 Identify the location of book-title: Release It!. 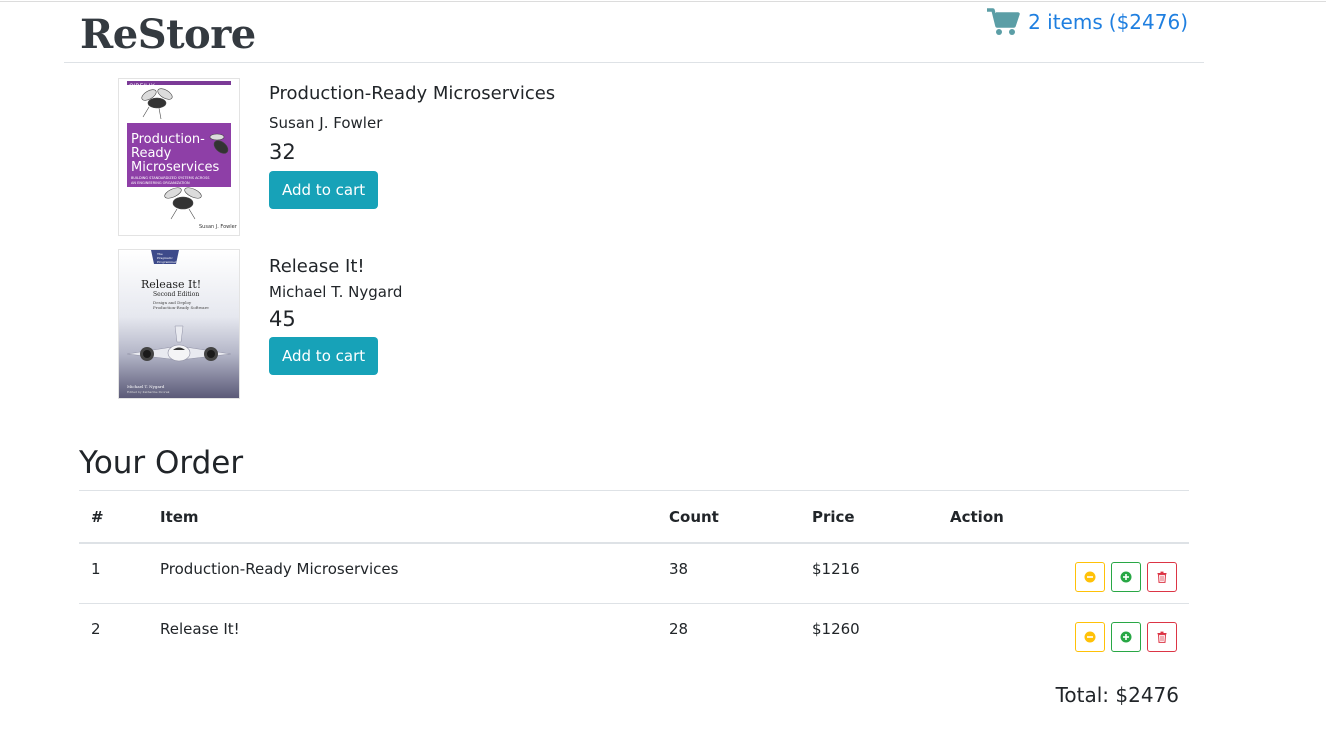
(335, 266).